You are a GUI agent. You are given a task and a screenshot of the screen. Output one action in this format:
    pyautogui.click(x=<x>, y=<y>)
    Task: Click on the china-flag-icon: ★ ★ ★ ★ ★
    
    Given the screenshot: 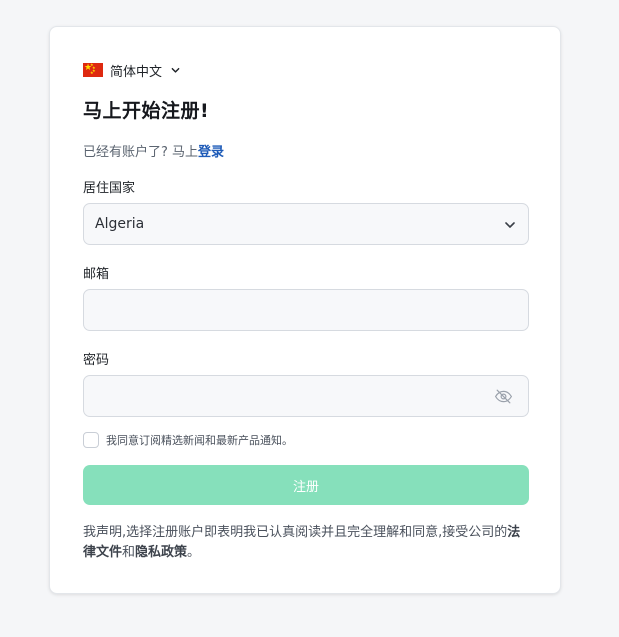 What is the action you would take?
    pyautogui.click(x=93, y=69)
    